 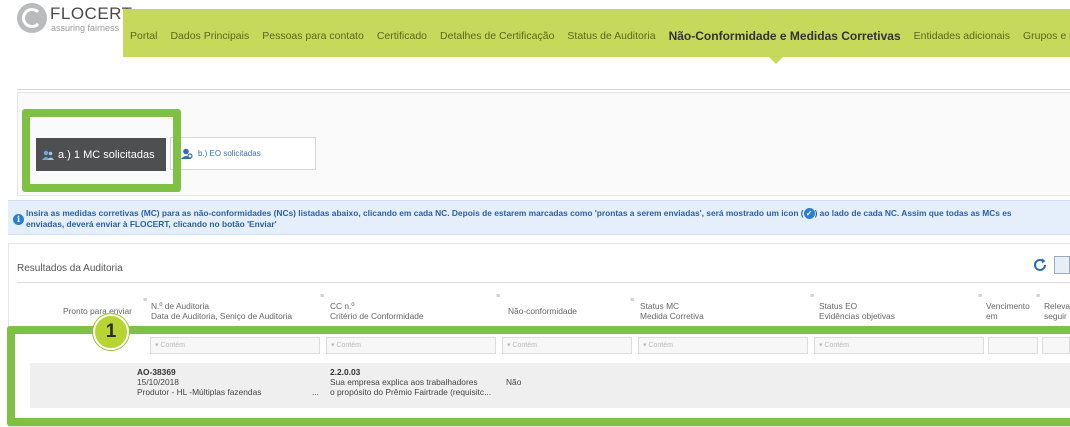 What do you see at coordinates (85, 28) in the screenshot?
I see `logo-tagline: assuring fairness` at bounding box center [85, 28].